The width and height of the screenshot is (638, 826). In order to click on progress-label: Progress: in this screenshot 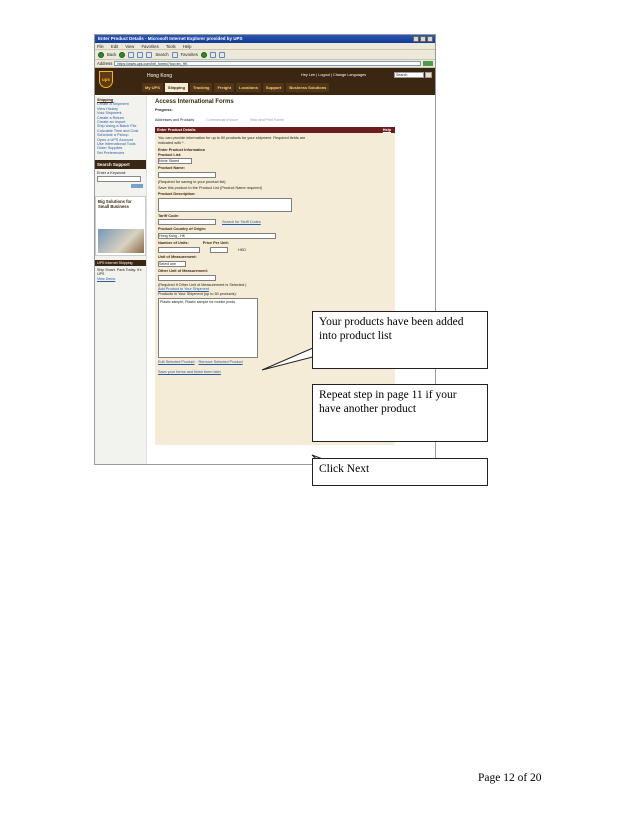, I will do `click(164, 110)`.